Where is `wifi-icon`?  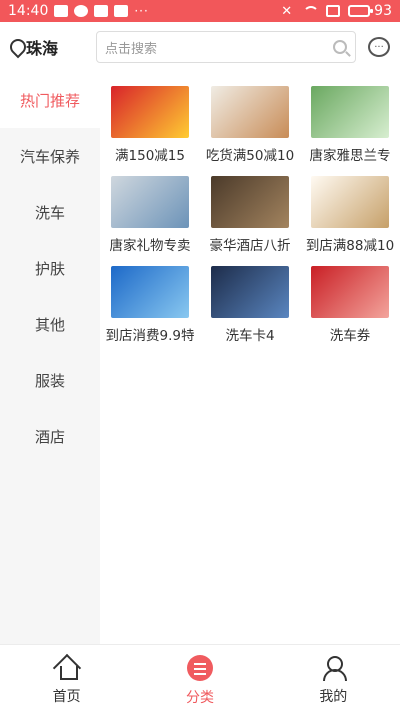 wifi-icon is located at coordinates (310, 11).